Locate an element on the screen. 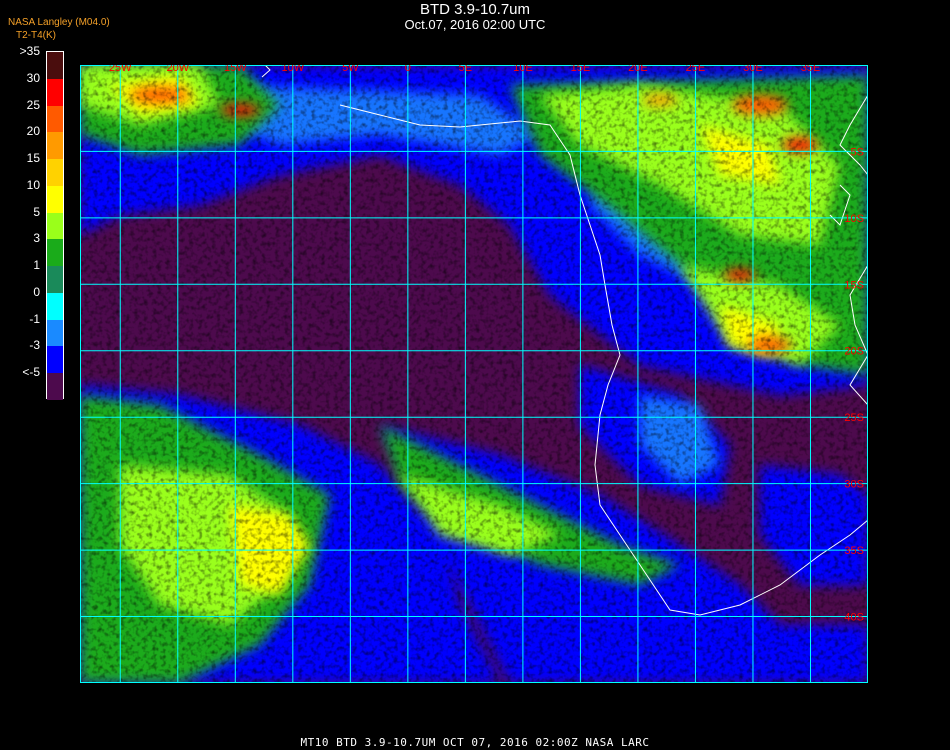 The width and height of the screenshot is (950, 750). longitude-label: 5E is located at coordinates (465, 69).